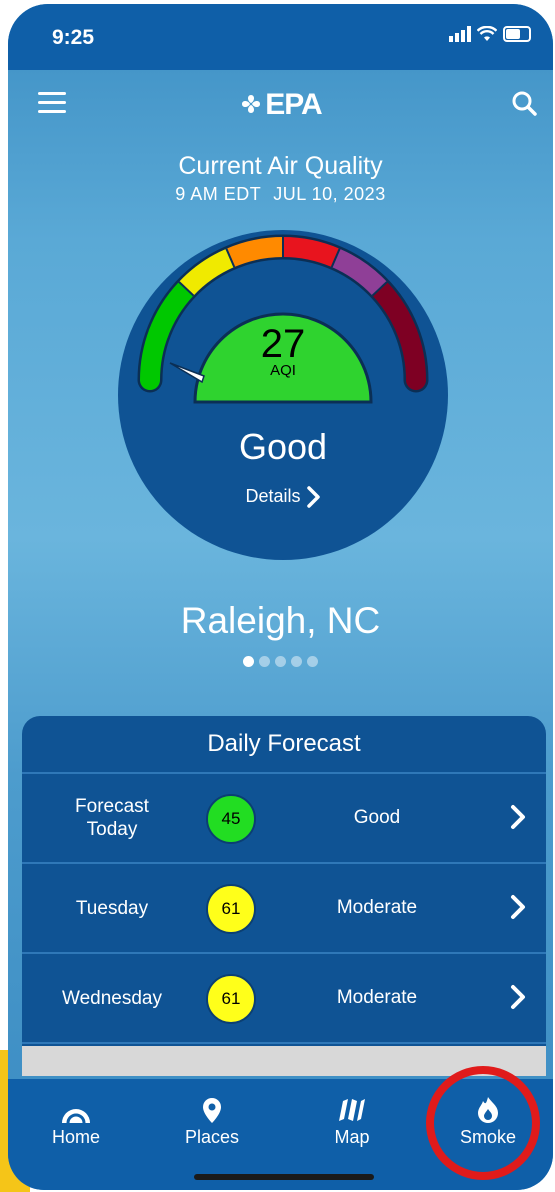  What do you see at coordinates (283, 370) in the screenshot?
I see `aqi-unit-label: AQI` at bounding box center [283, 370].